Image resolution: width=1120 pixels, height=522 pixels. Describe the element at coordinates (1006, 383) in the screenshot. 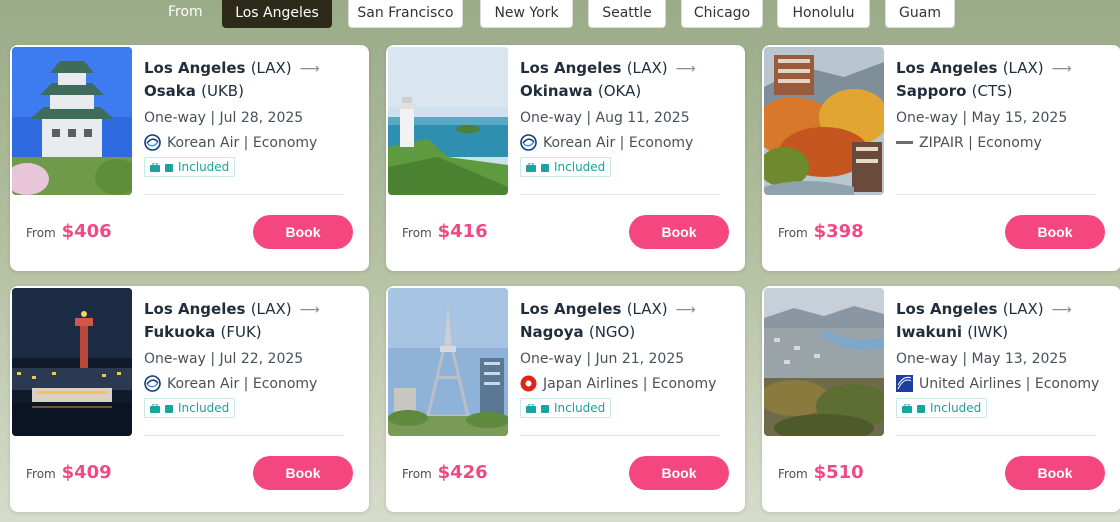

I see `airline-info: United Airlines | Economy` at that location.